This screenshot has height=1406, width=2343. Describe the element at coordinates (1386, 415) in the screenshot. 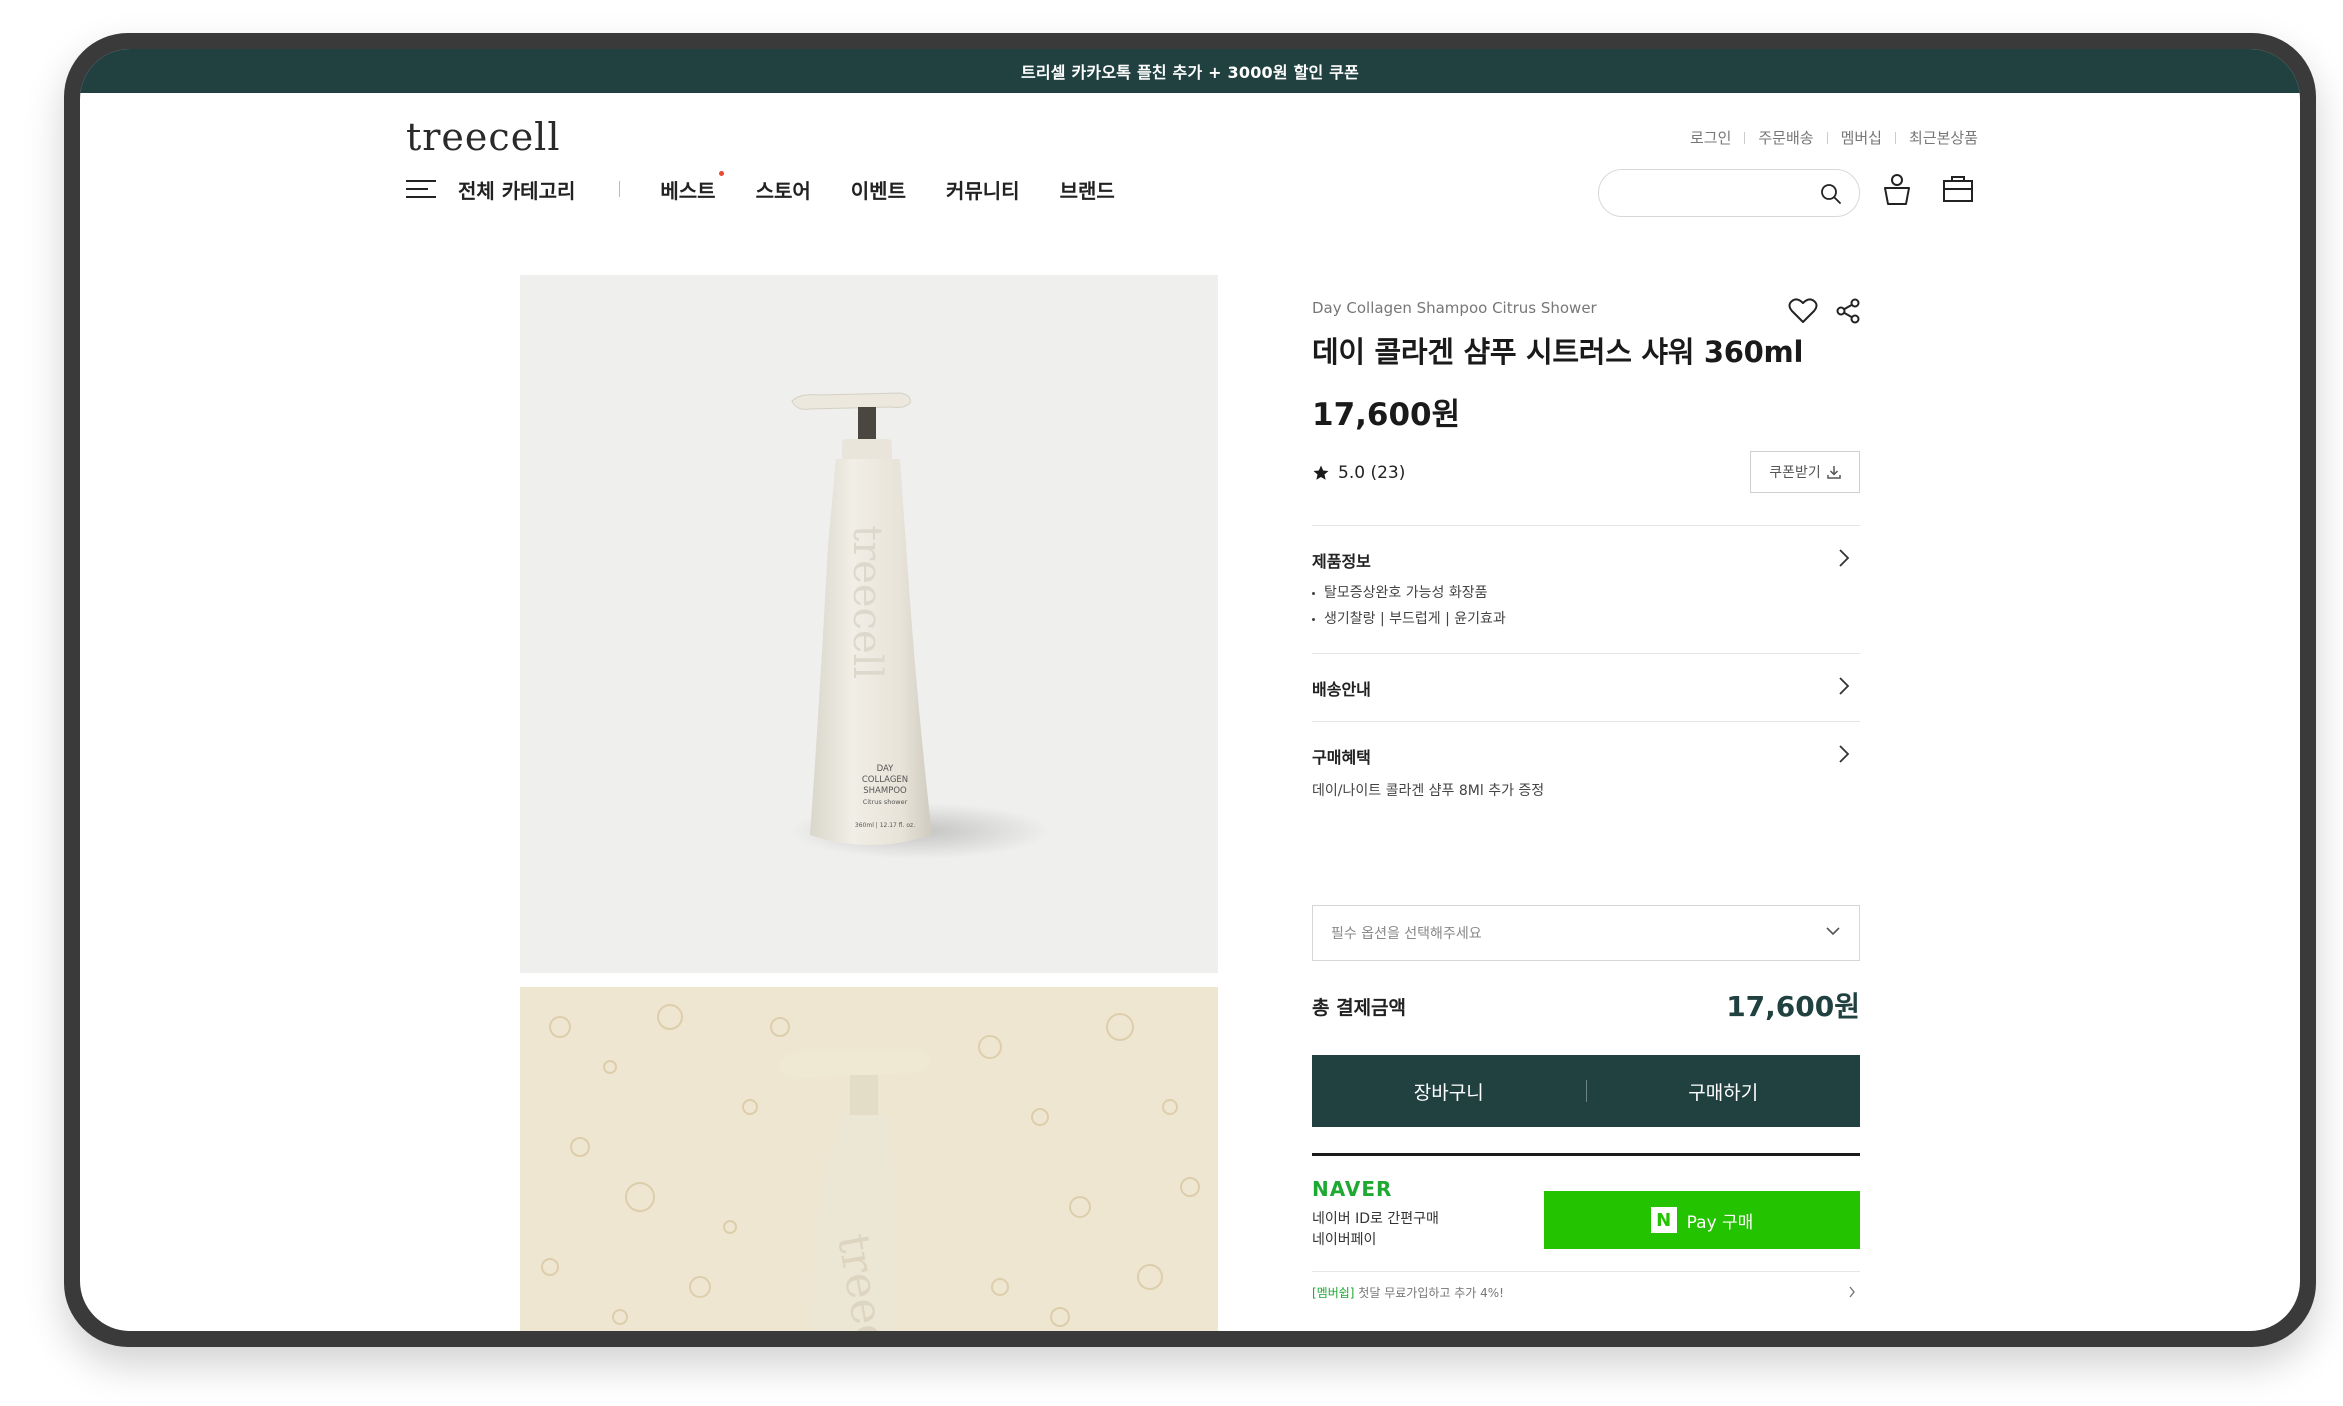

I see `product-price: 17,600원` at that location.